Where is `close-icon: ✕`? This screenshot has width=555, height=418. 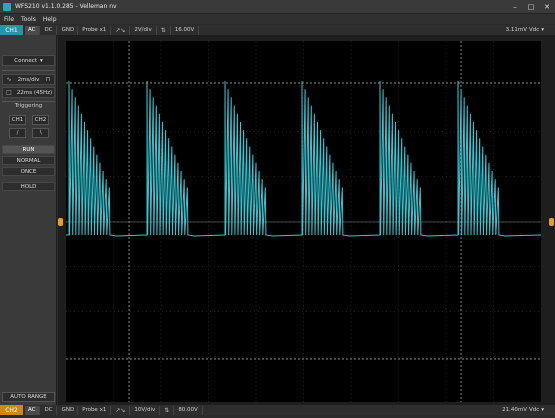
close-icon: ✕ is located at coordinates (547, 7).